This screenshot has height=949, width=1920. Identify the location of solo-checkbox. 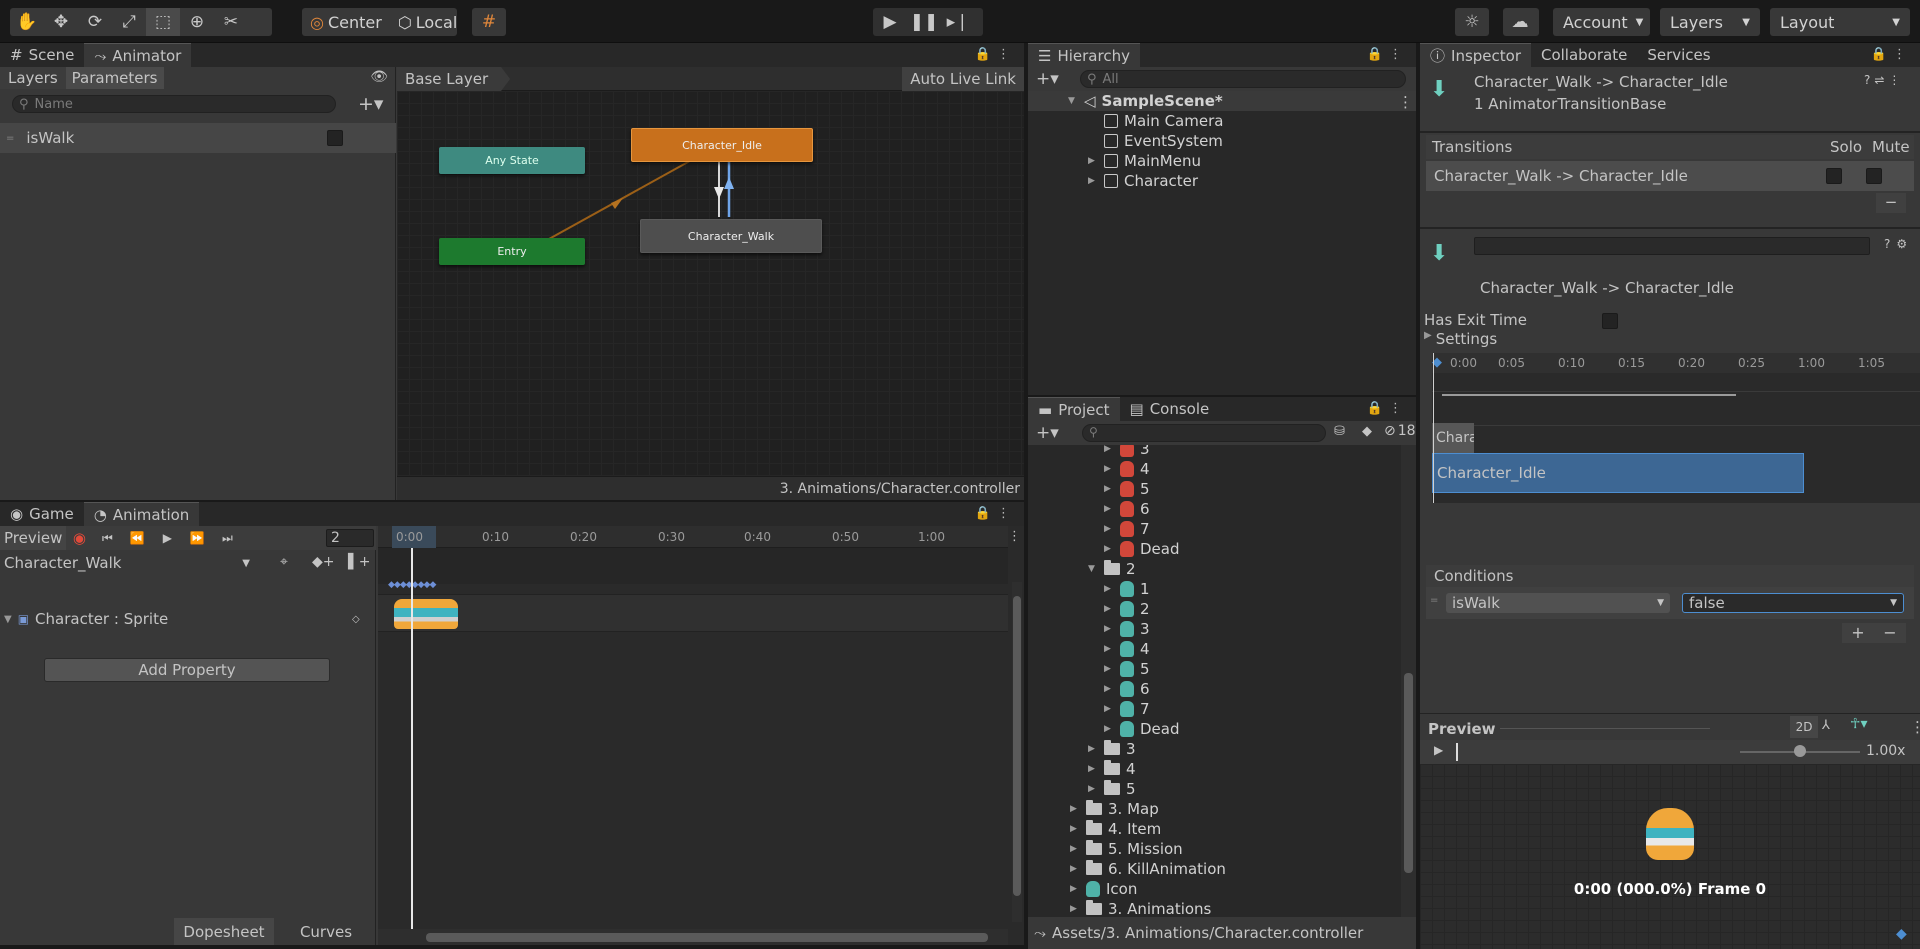
(1834, 176).